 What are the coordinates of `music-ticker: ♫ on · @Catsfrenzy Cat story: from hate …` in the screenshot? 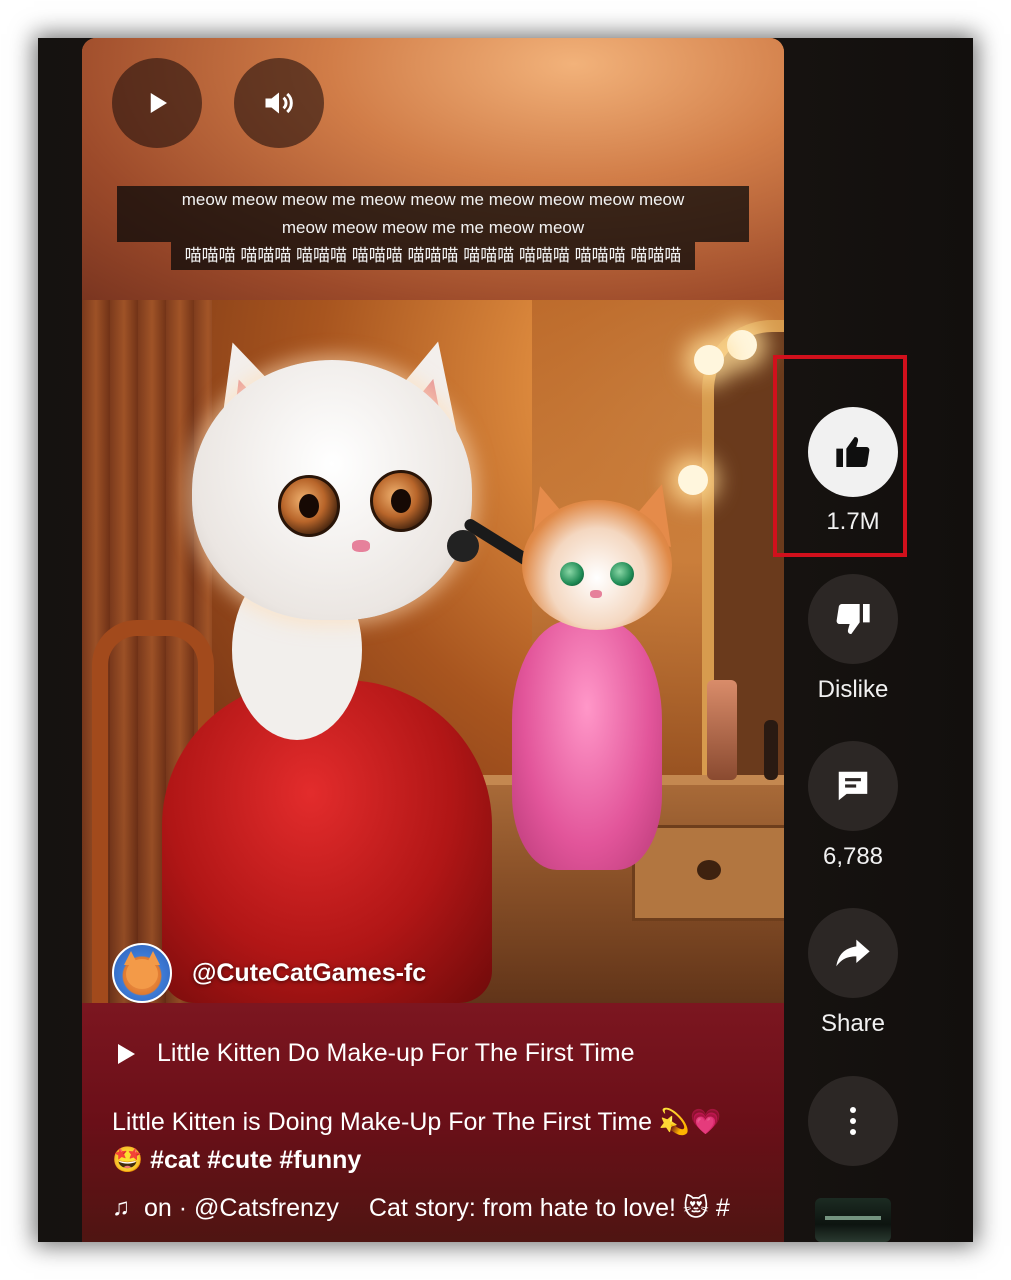 It's located at (421, 1208).